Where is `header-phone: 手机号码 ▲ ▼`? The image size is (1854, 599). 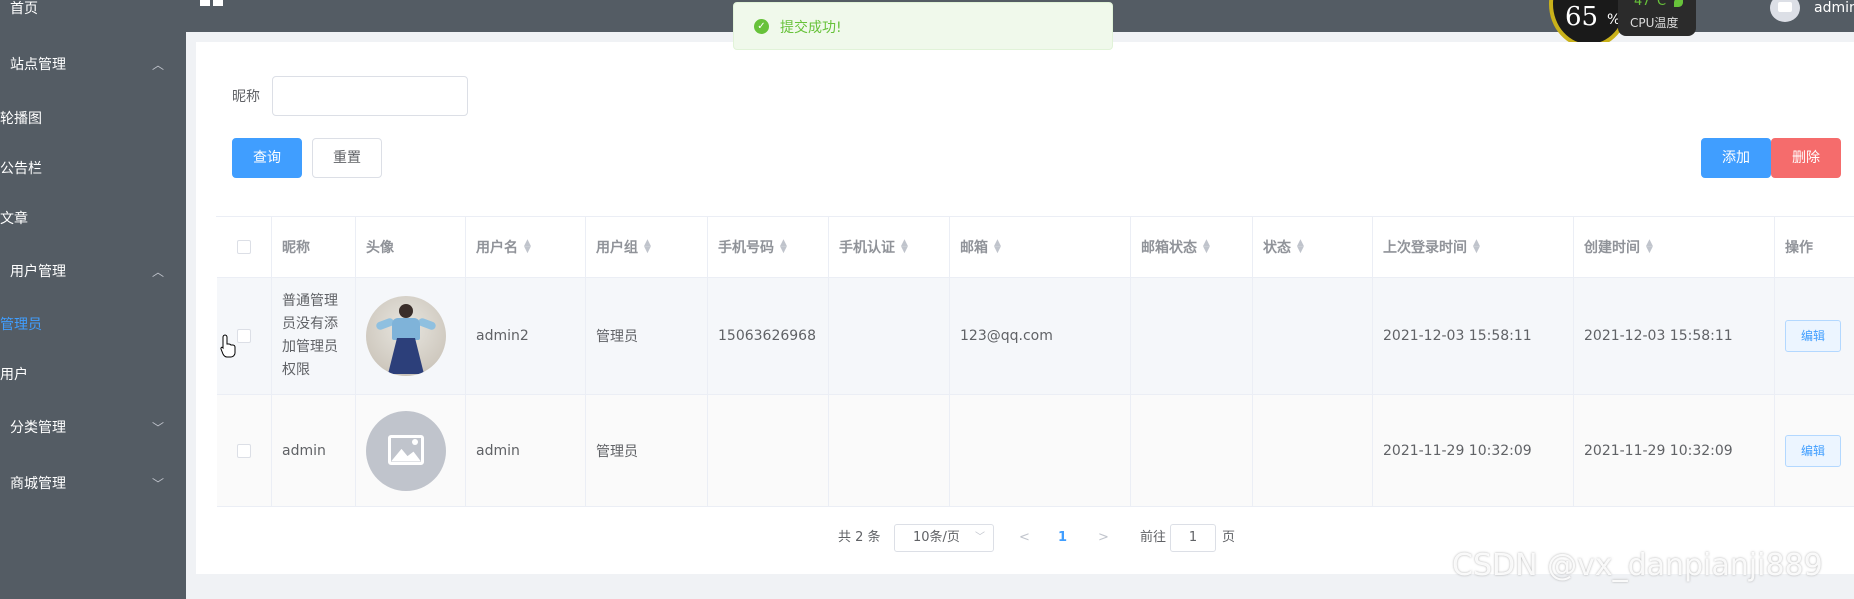
header-phone: 手机号码 ▲ ▼ is located at coordinates (768, 247).